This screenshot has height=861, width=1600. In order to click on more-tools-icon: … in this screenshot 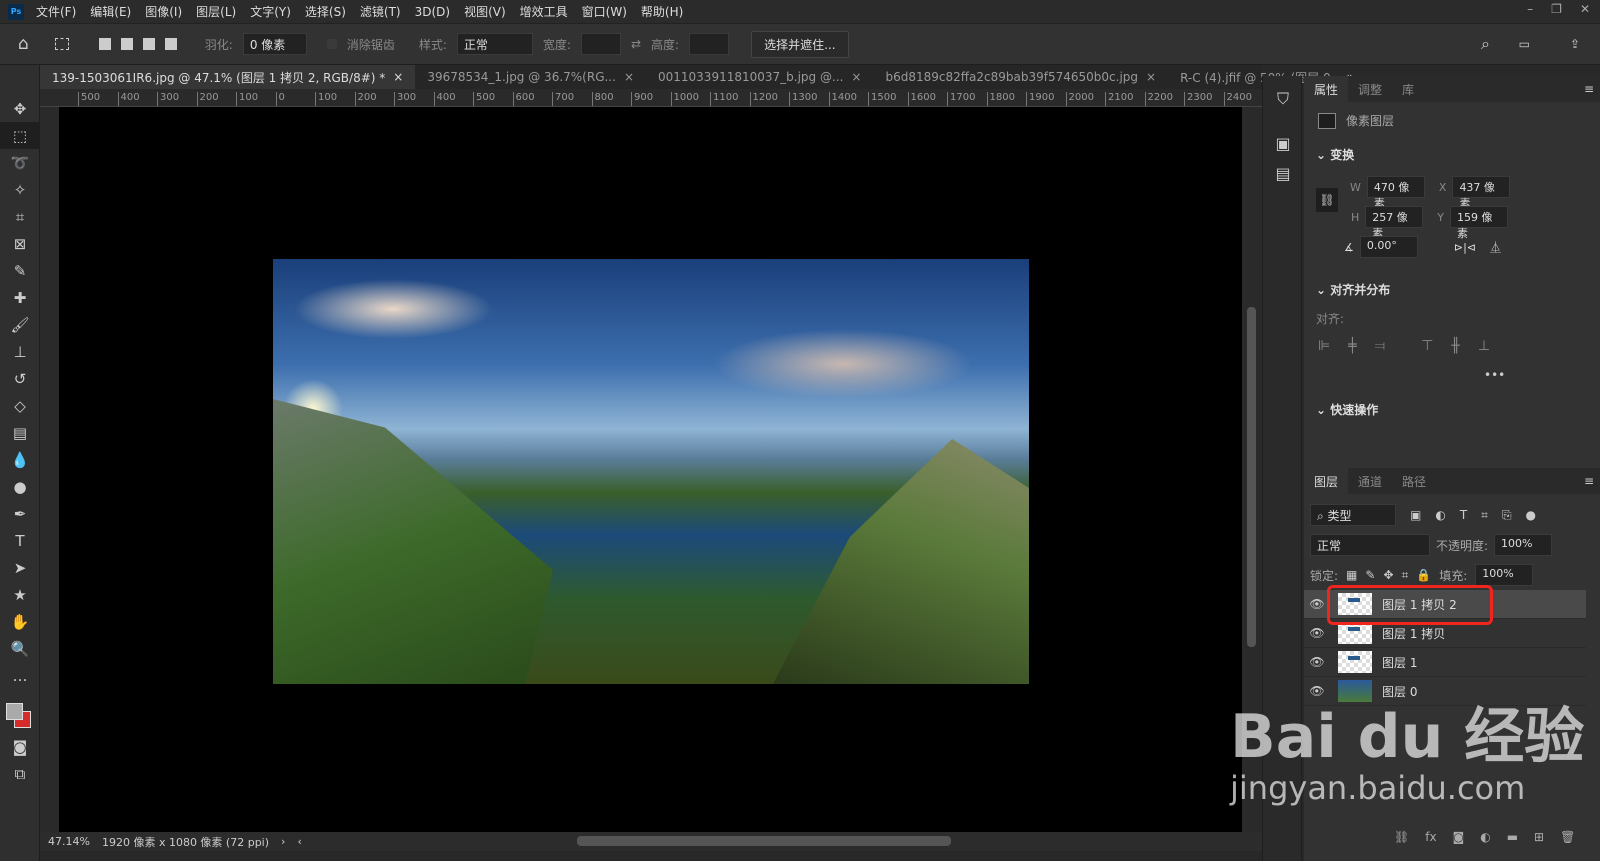, I will do `click(20, 675)`.